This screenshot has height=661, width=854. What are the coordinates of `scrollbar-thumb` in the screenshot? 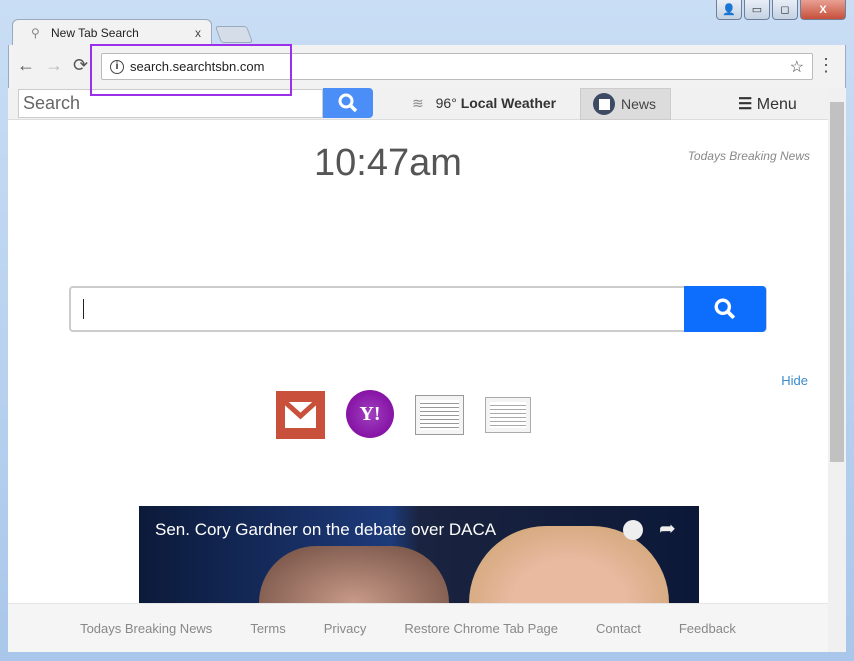 It's located at (837, 282).